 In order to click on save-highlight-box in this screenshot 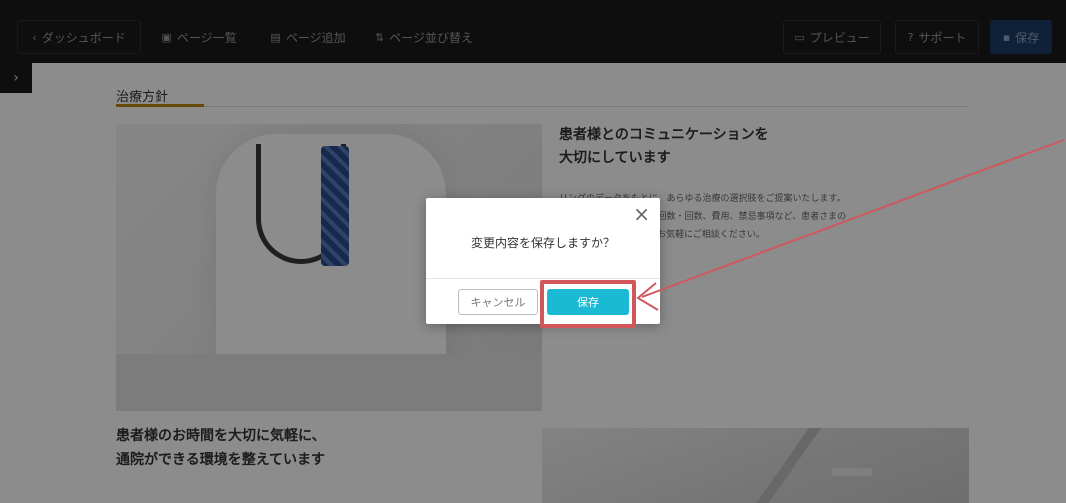, I will do `click(588, 304)`.